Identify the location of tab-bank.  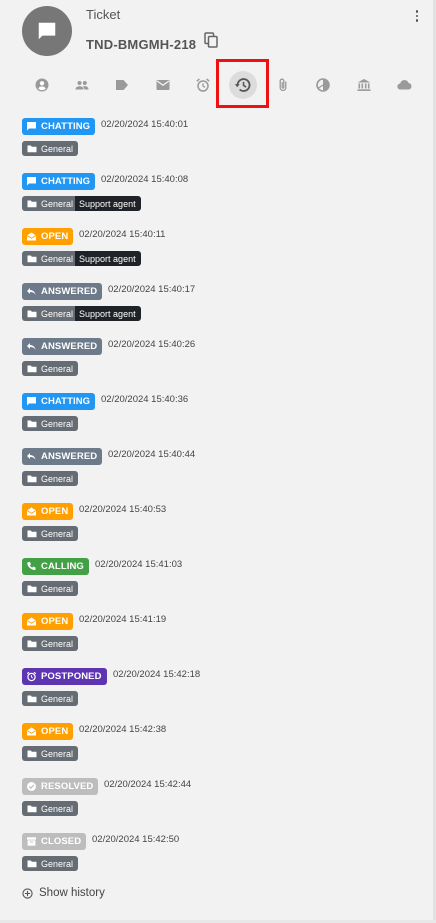
(364, 85).